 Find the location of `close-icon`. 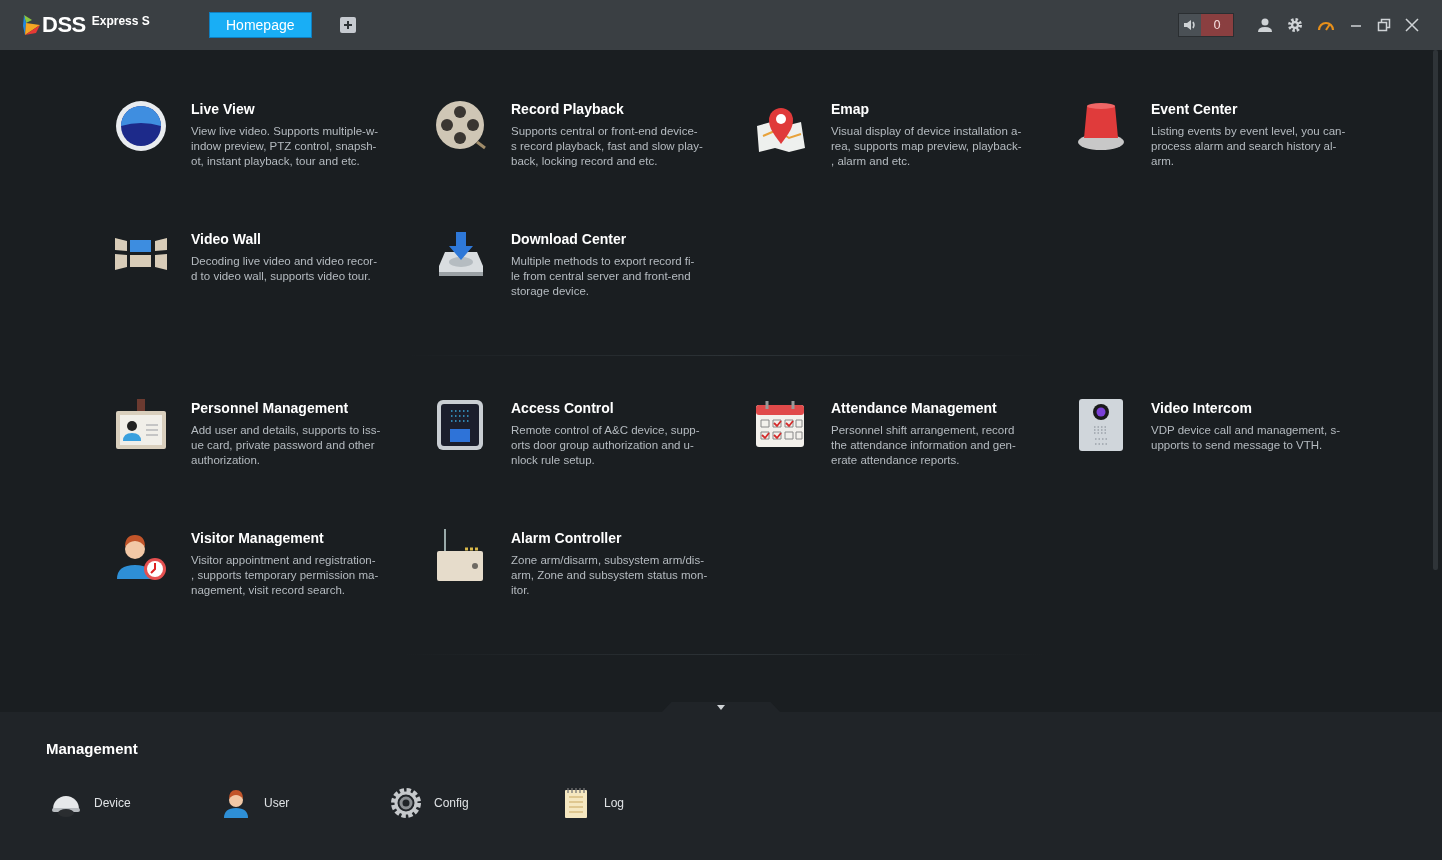

close-icon is located at coordinates (1412, 25).